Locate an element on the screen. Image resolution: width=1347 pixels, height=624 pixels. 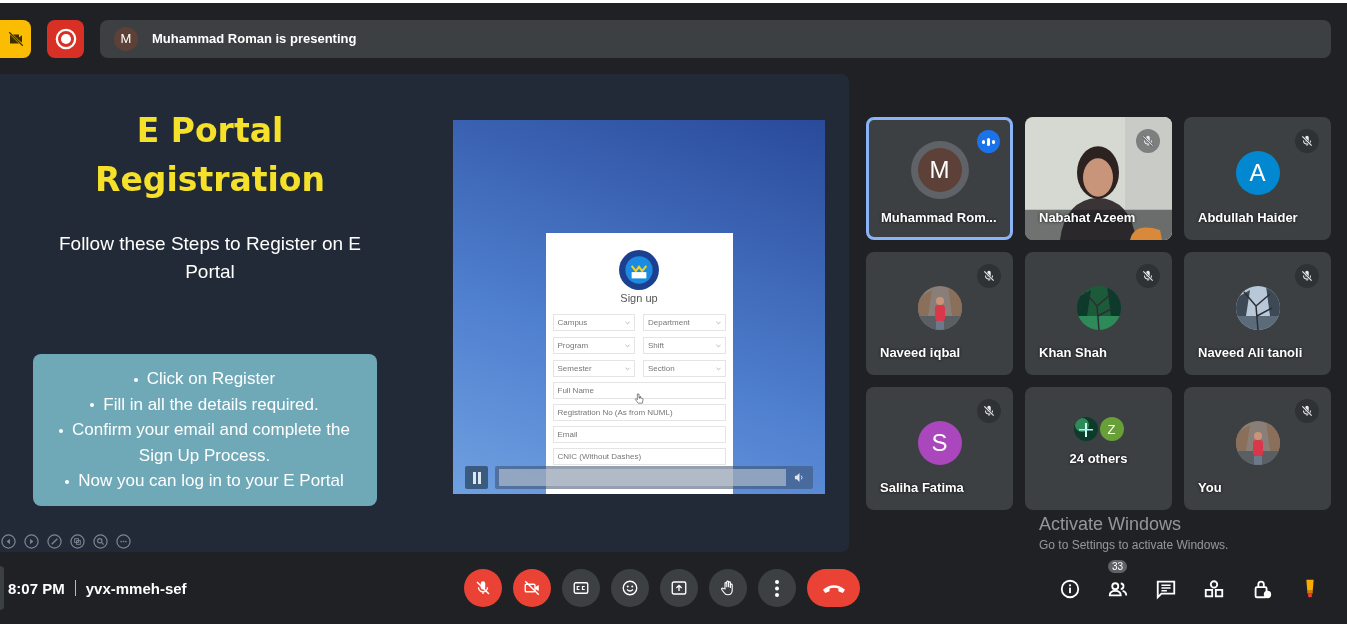
participant-avatar: M is located at coordinates (939, 169).